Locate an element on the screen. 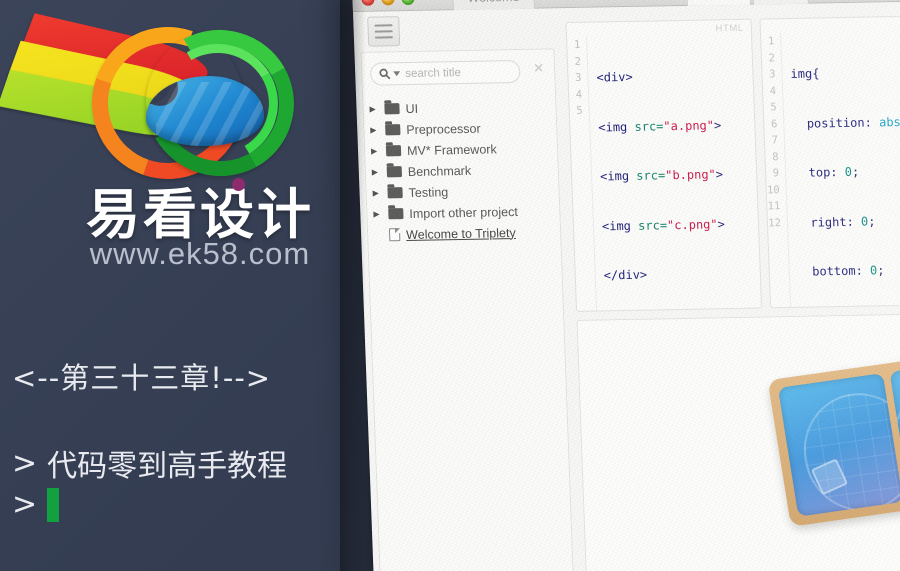  terminal-cursor is located at coordinates (53, 504).